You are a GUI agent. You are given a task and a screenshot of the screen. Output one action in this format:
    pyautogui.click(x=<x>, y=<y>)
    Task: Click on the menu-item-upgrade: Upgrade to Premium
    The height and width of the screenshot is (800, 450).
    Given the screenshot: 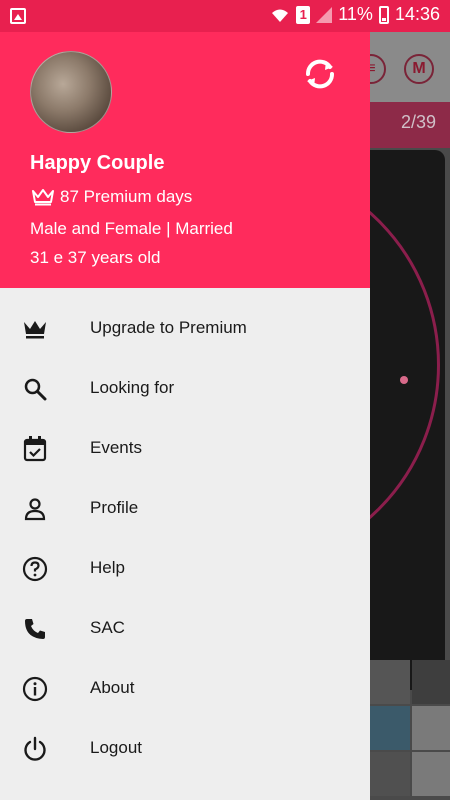 What is the action you would take?
    pyautogui.click(x=185, y=328)
    